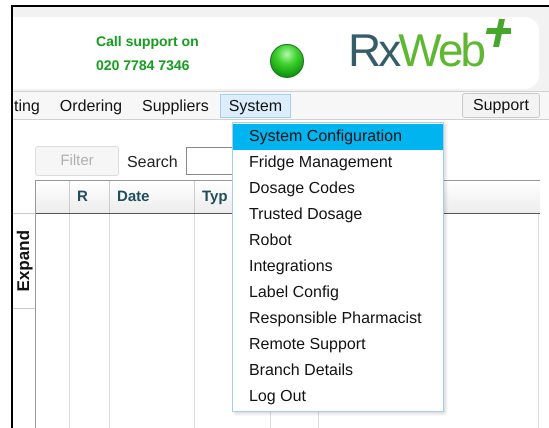  I want to click on support-button: Support, so click(501, 105).